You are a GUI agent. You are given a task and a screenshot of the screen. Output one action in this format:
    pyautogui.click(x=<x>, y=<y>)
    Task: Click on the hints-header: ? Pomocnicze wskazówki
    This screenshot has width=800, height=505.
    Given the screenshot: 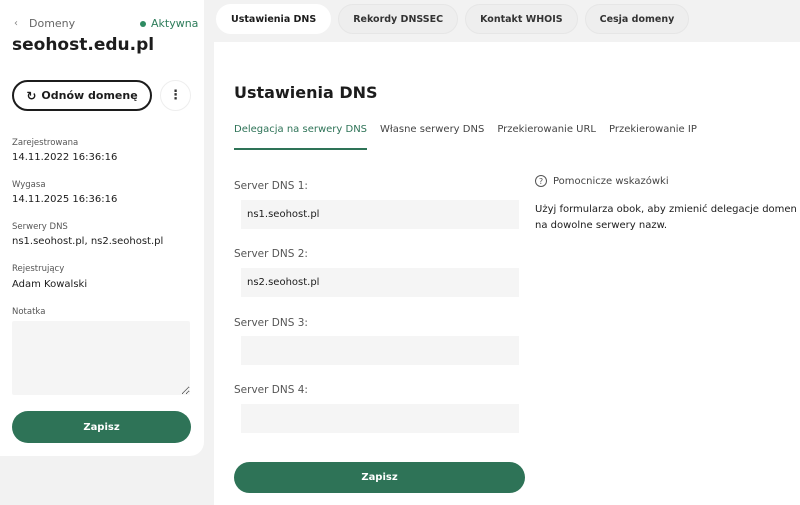 What is the action you would take?
    pyautogui.click(x=602, y=181)
    